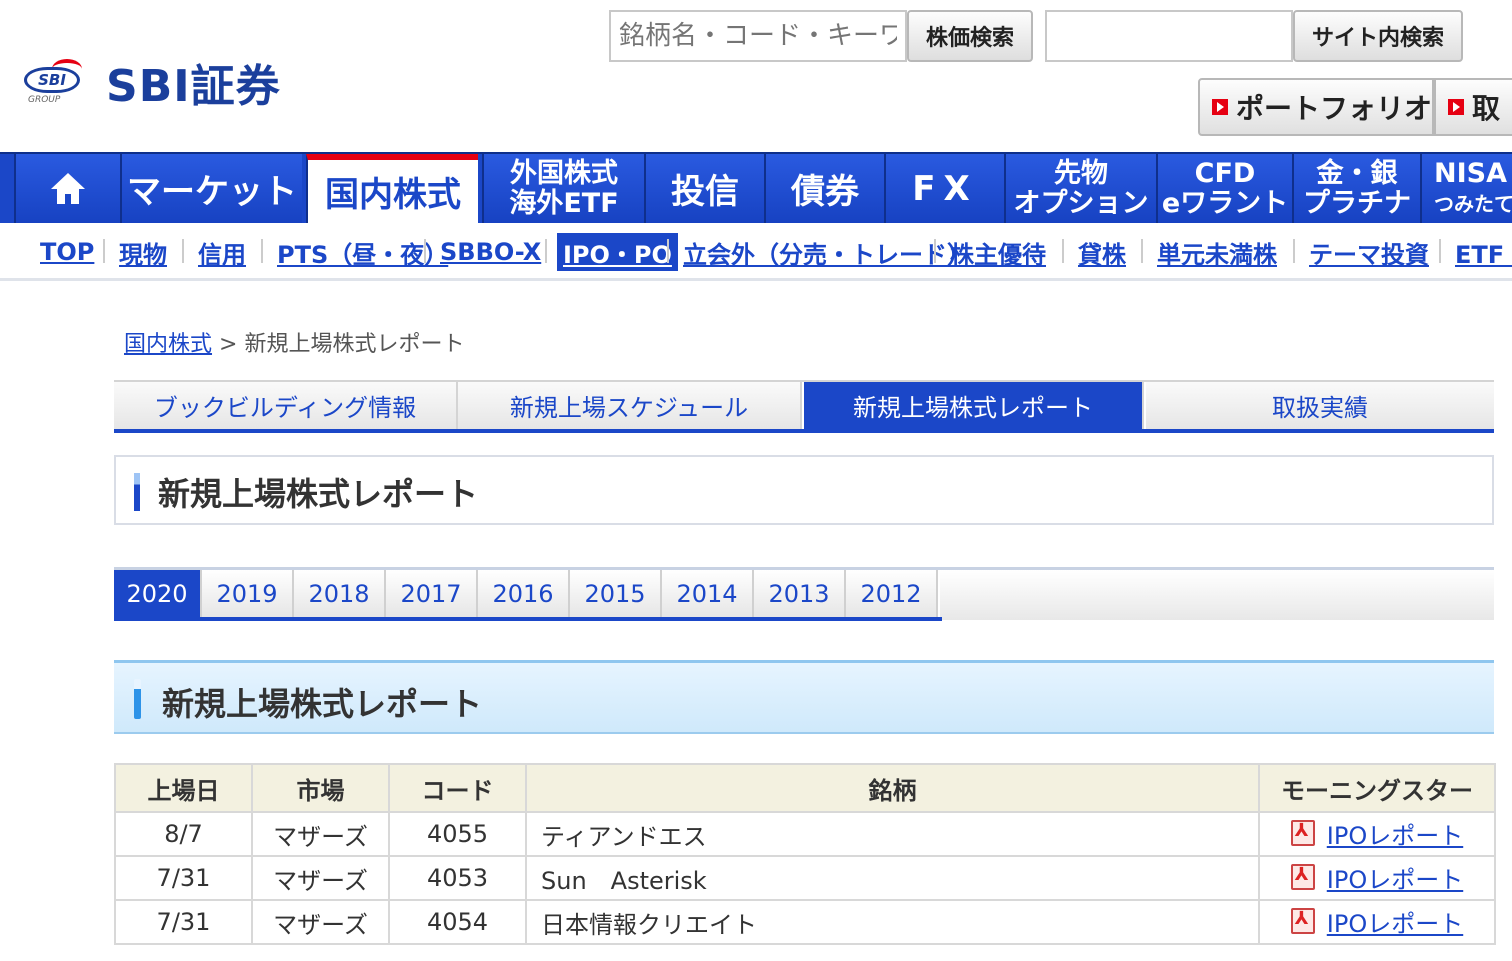  Describe the element at coordinates (1320, 405) in the screenshot. I see `tab-track-record: 取扱実績` at that location.